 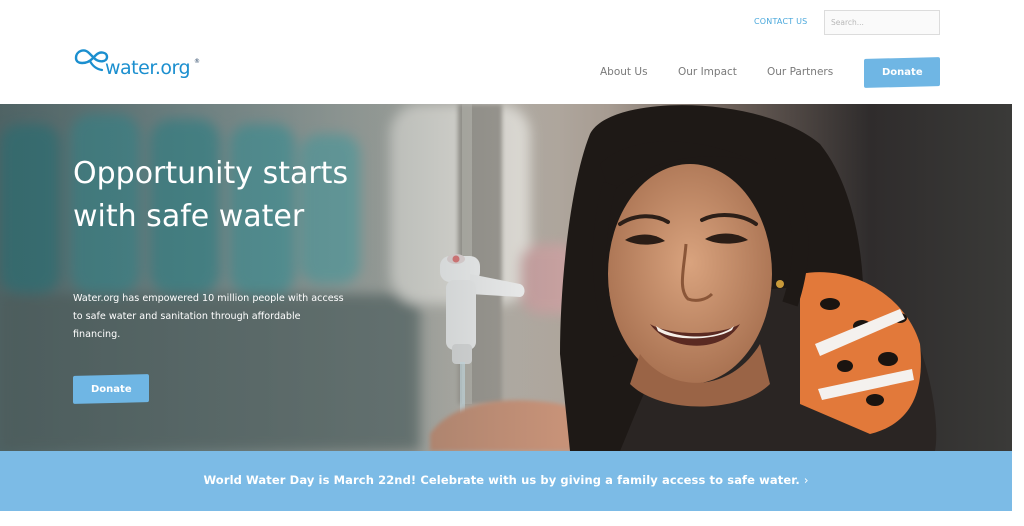 I want to click on water-org-logo: water.org ®, so click(x=142, y=65).